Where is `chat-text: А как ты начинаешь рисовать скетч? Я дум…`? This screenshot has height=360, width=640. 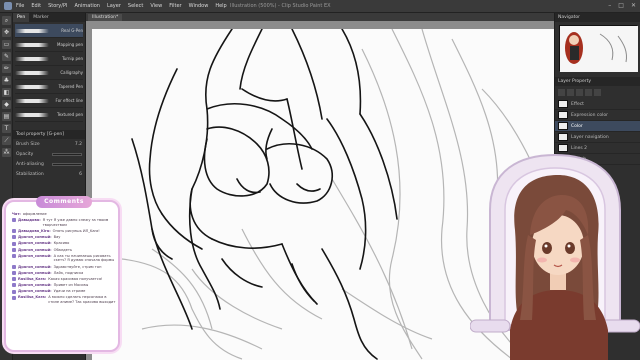 chat-text: А как ты начинаешь рисовать скетч? Я дум… is located at coordinates (84, 258).